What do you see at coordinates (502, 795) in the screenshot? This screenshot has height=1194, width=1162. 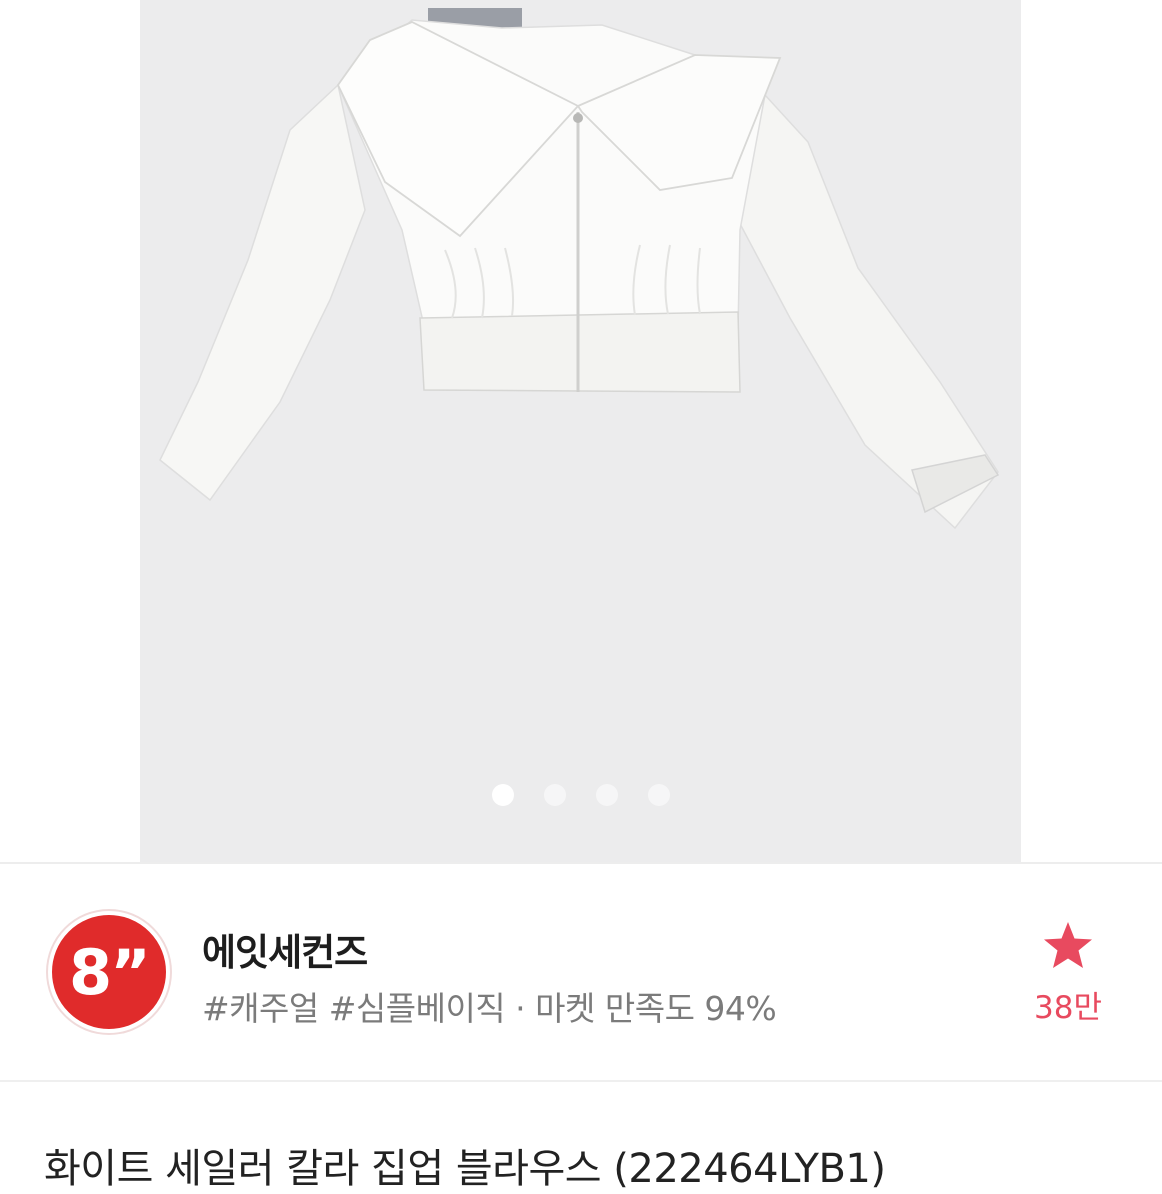 I see `pager-dot-active` at bounding box center [502, 795].